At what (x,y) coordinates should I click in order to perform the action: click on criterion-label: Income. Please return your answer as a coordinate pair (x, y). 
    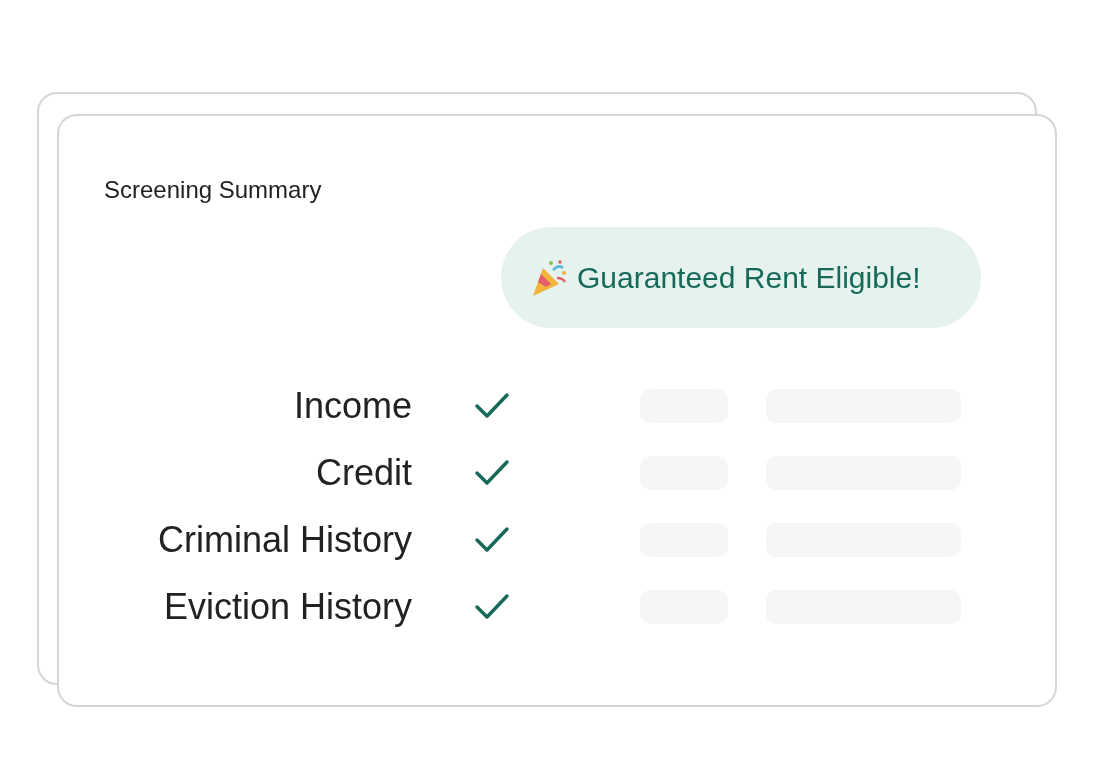
    Looking at the image, I should click on (352, 405).